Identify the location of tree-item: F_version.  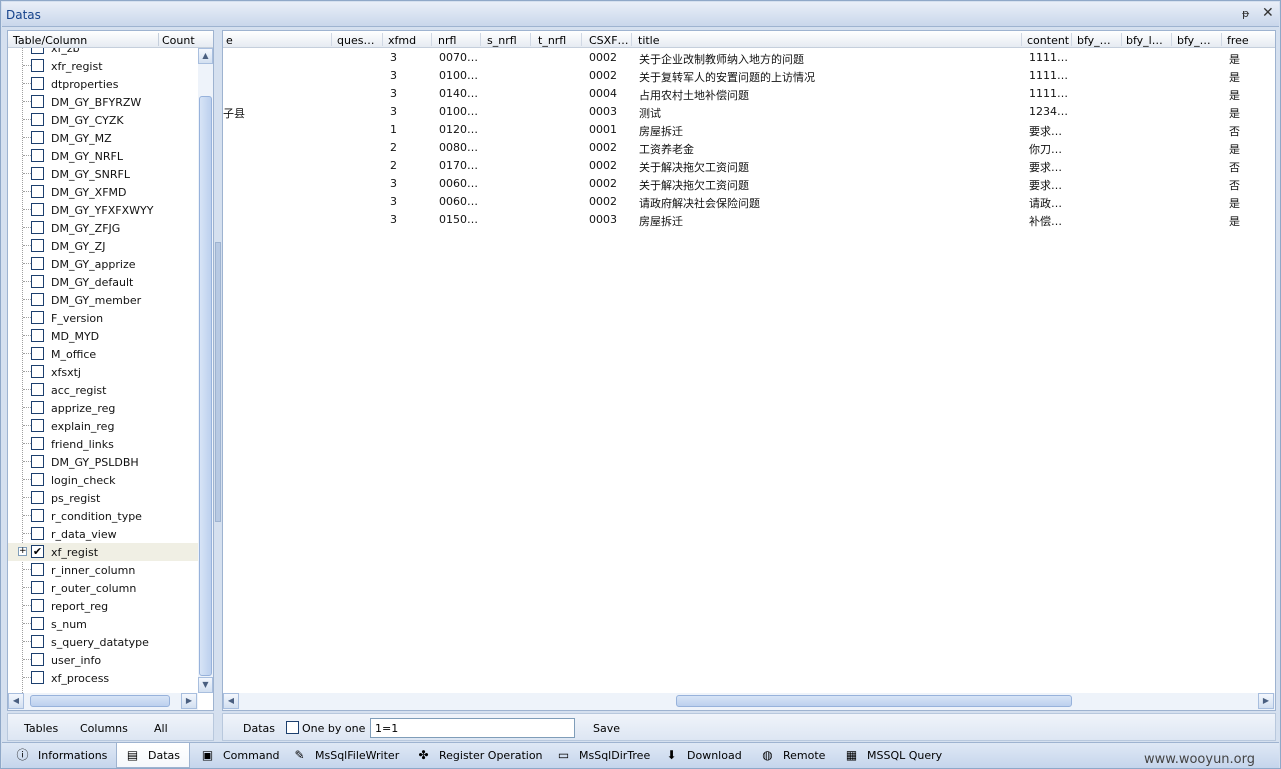
(103, 318).